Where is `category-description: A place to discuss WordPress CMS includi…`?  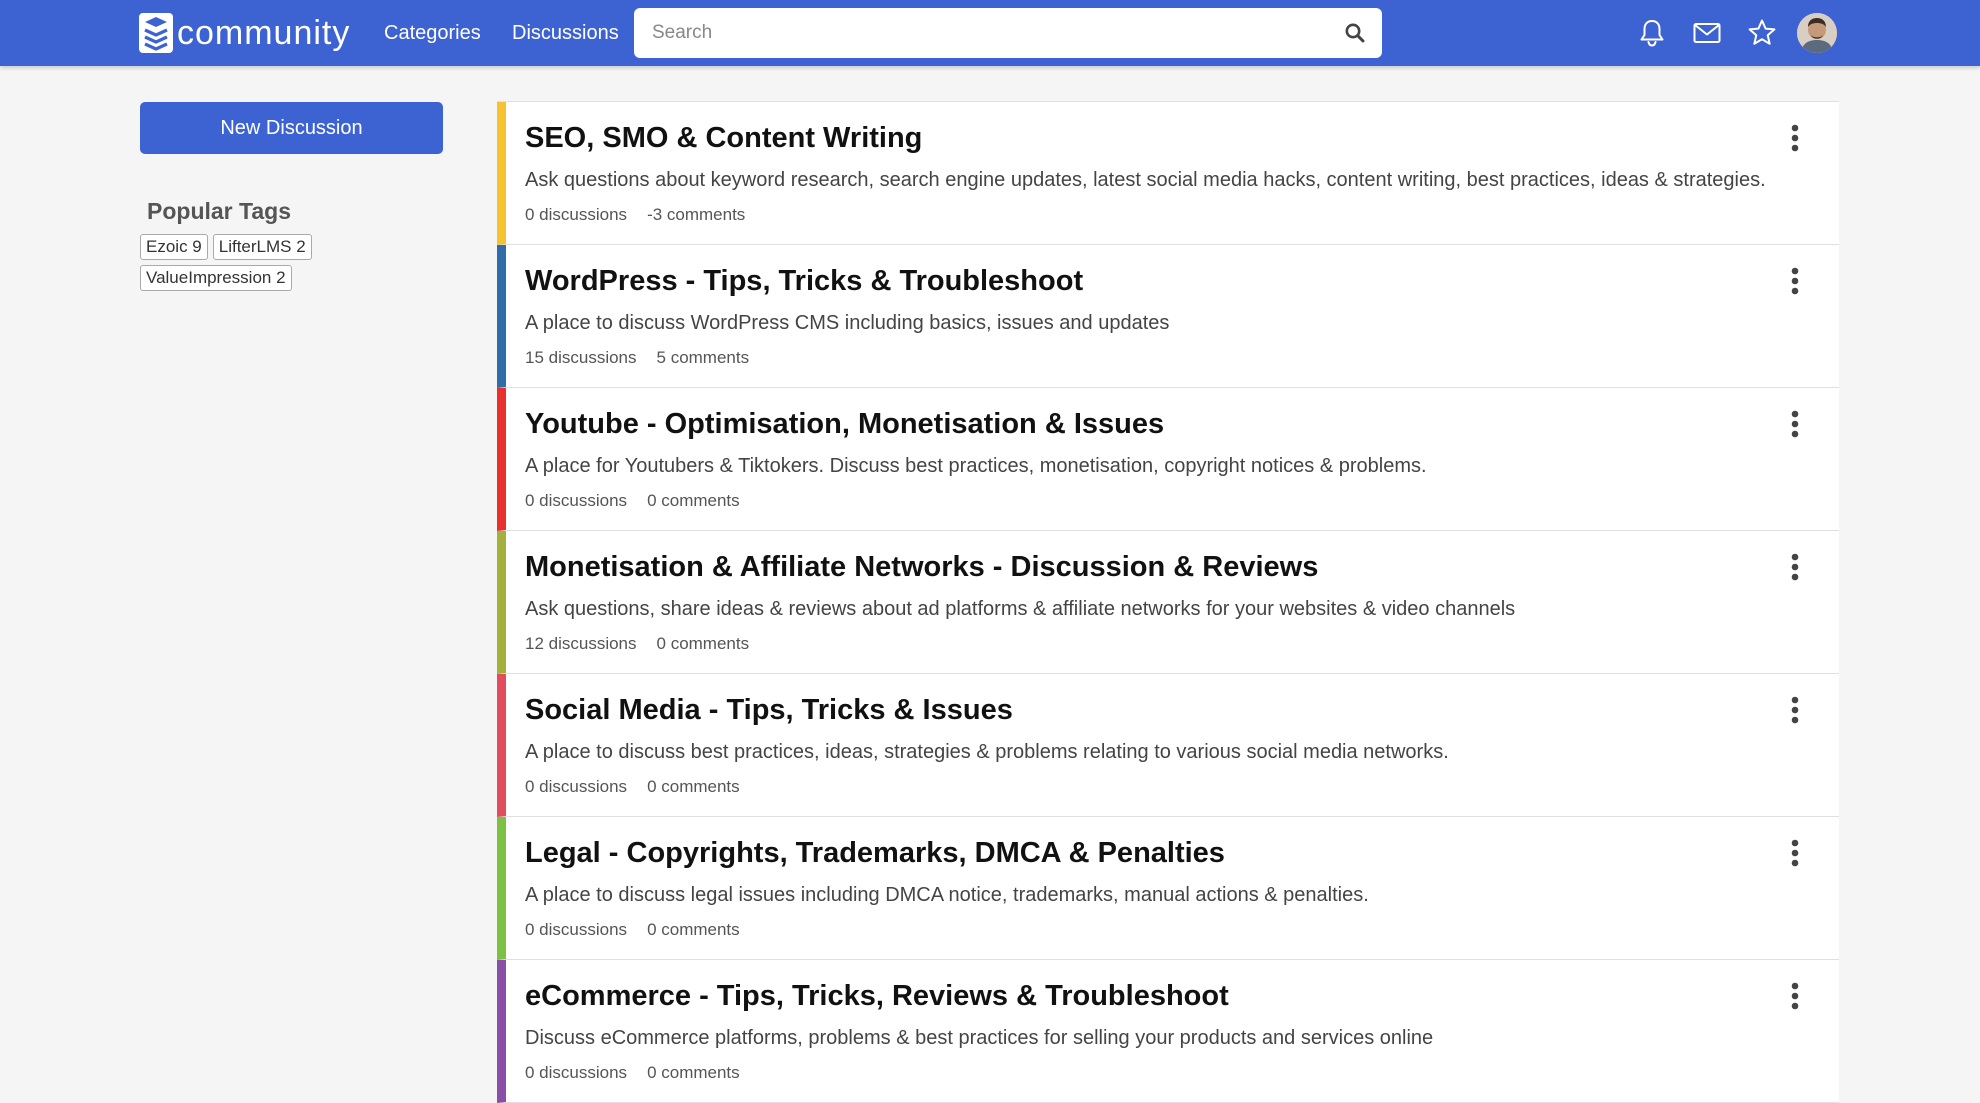 category-description: A place to discuss WordPress CMS includi… is located at coordinates (847, 323).